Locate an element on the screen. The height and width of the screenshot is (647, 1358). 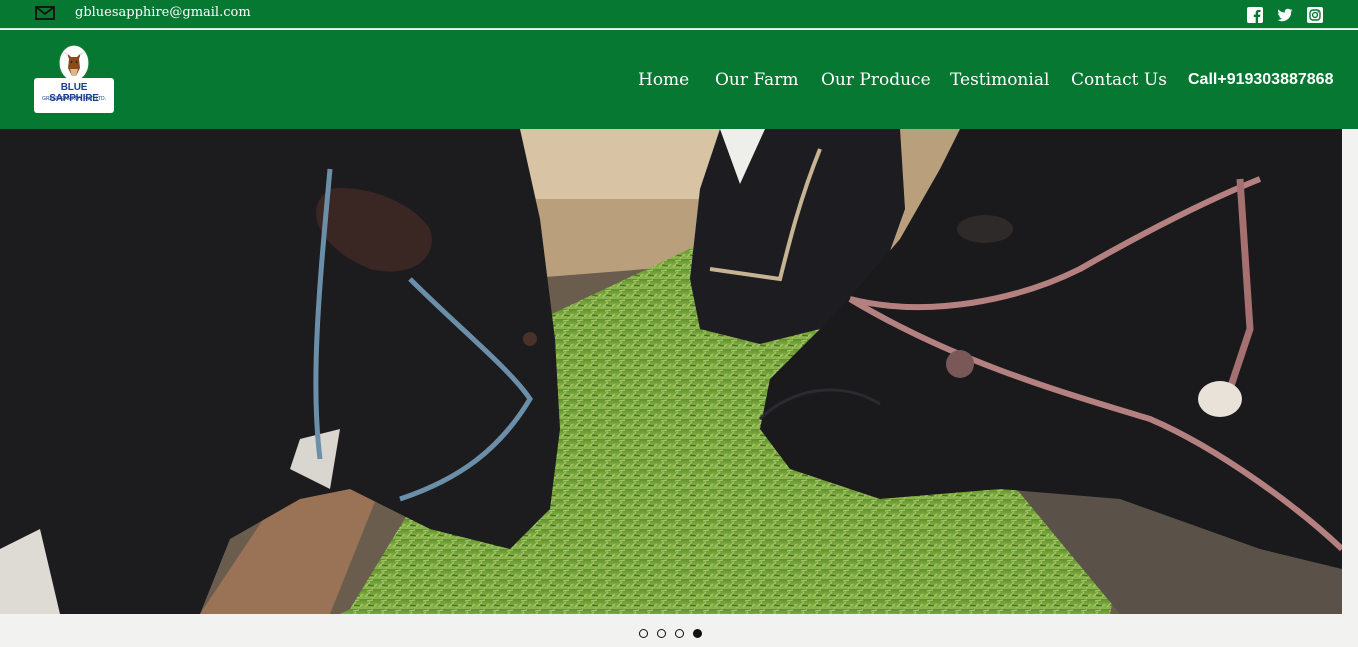
logo-badge: BLUE SAPPHIRE GREEN ENERGY PVT. LTD. is located at coordinates (74, 95).